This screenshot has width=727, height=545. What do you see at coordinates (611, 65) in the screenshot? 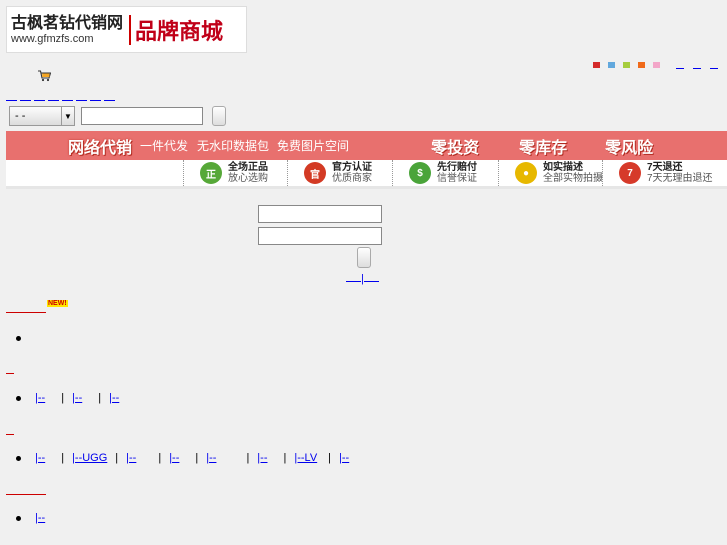
I see `theme-swatch-blue` at bounding box center [611, 65].